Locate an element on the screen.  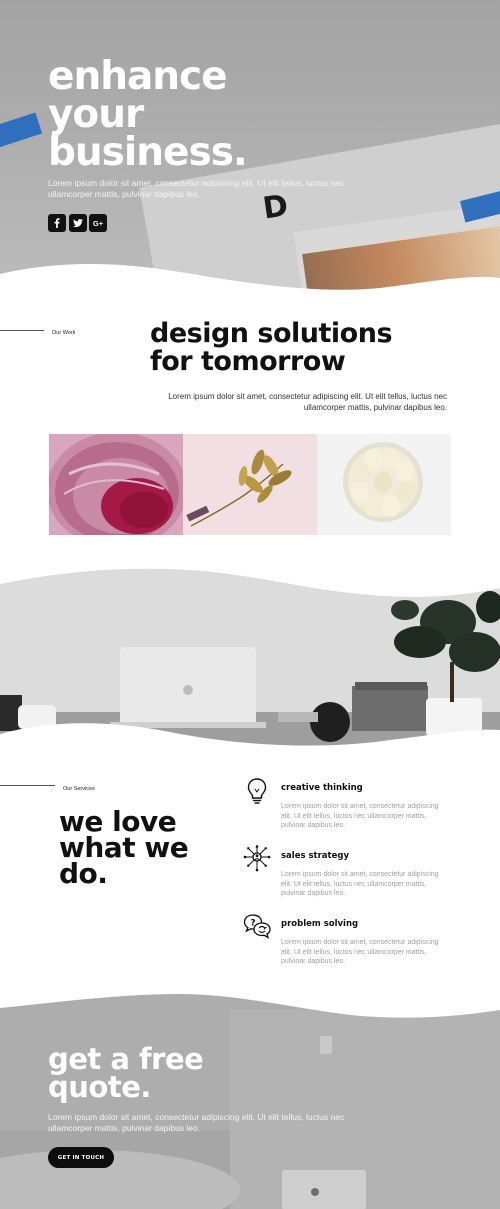
service-name: sales strategy is located at coordinates (315, 856).